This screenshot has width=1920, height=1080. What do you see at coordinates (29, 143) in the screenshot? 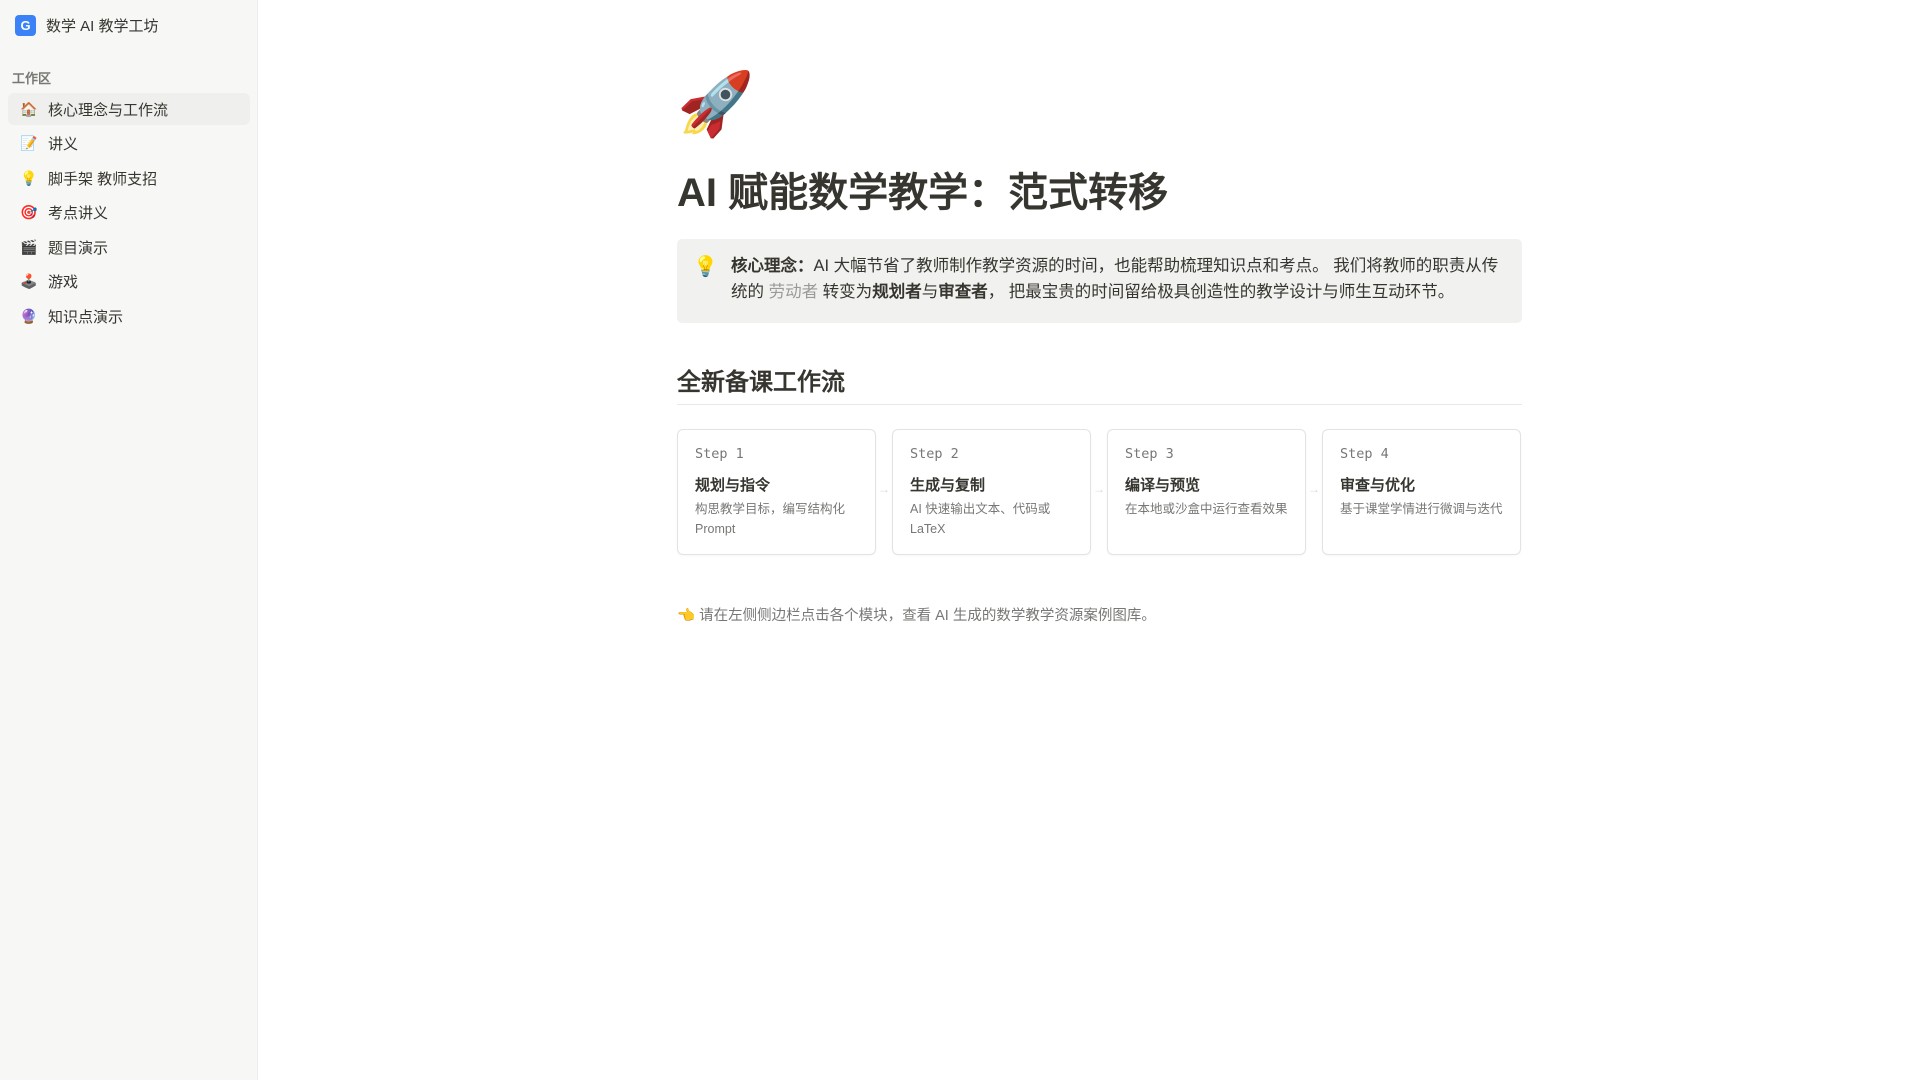
I see `memo-icon: 📝` at bounding box center [29, 143].